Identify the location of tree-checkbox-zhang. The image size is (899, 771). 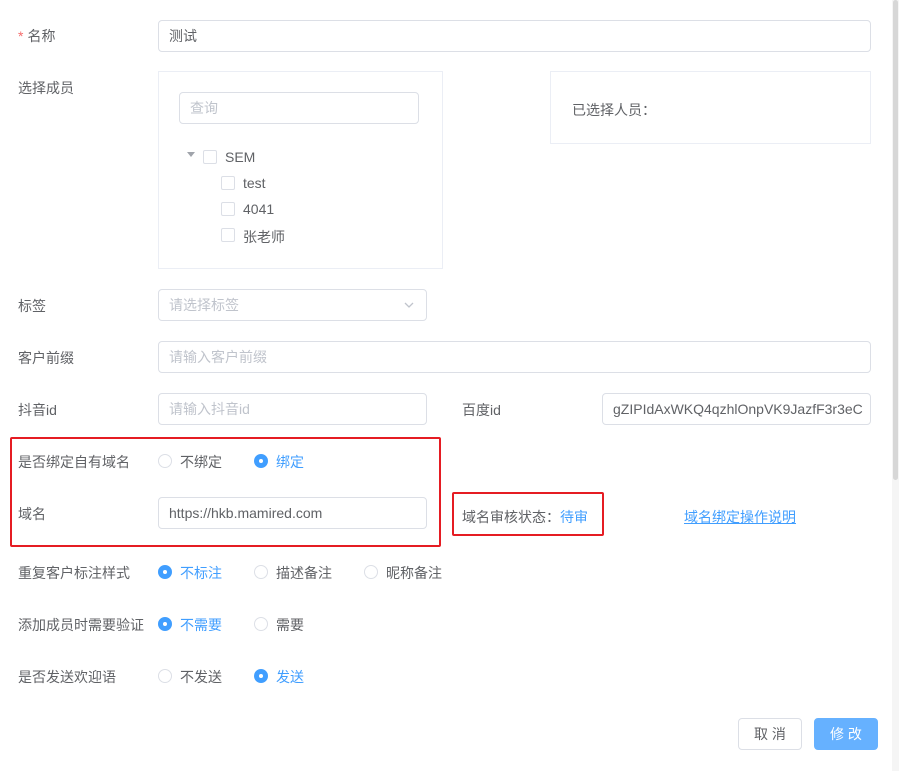
(228, 235).